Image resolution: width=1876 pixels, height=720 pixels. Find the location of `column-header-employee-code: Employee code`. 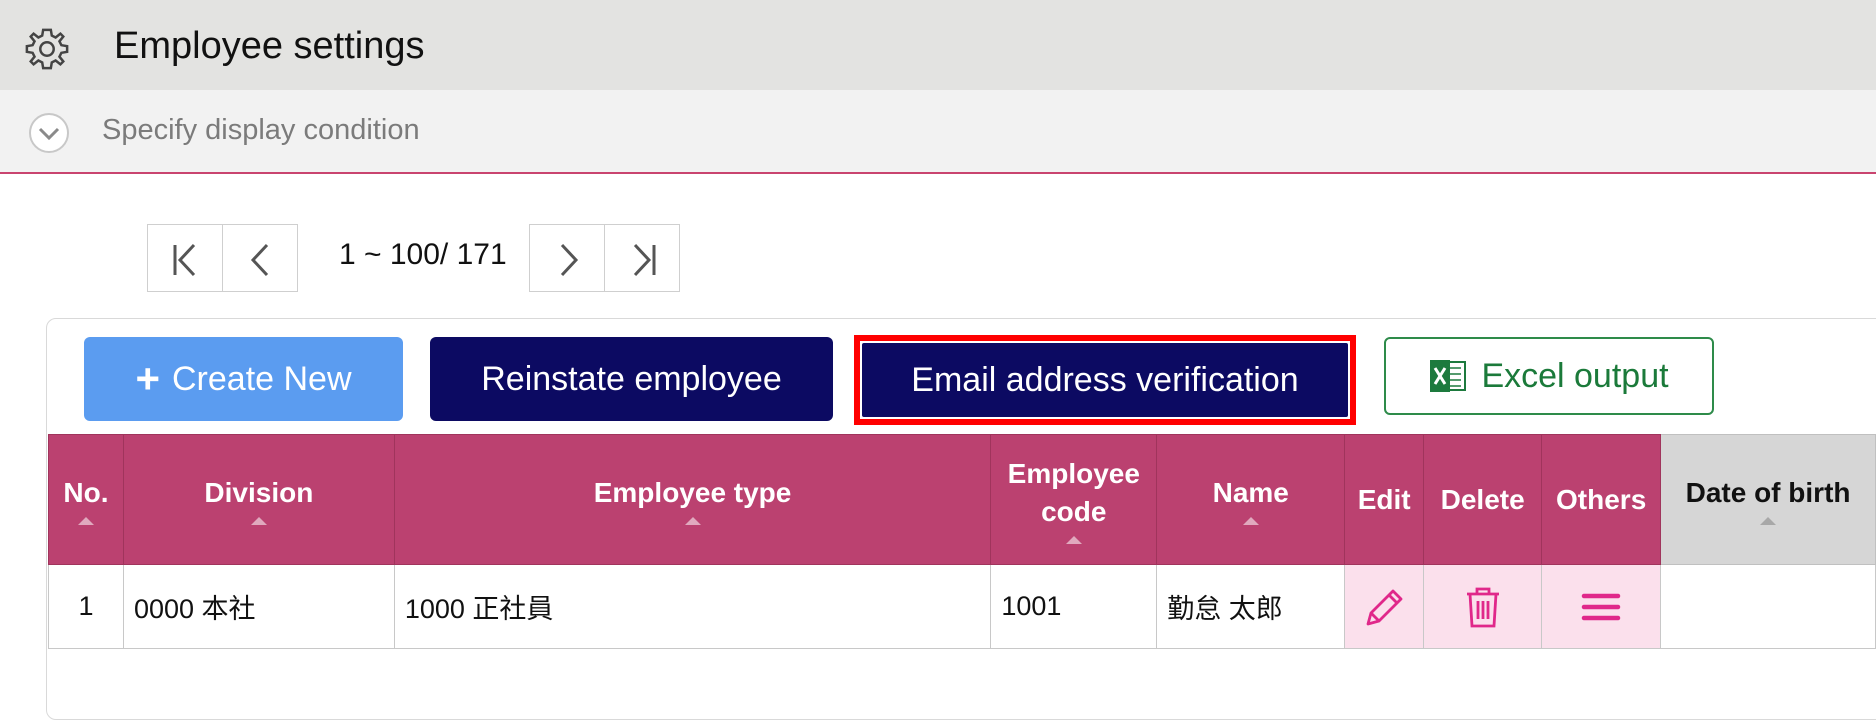

column-header-employee-code: Employee code is located at coordinates (1074, 499).